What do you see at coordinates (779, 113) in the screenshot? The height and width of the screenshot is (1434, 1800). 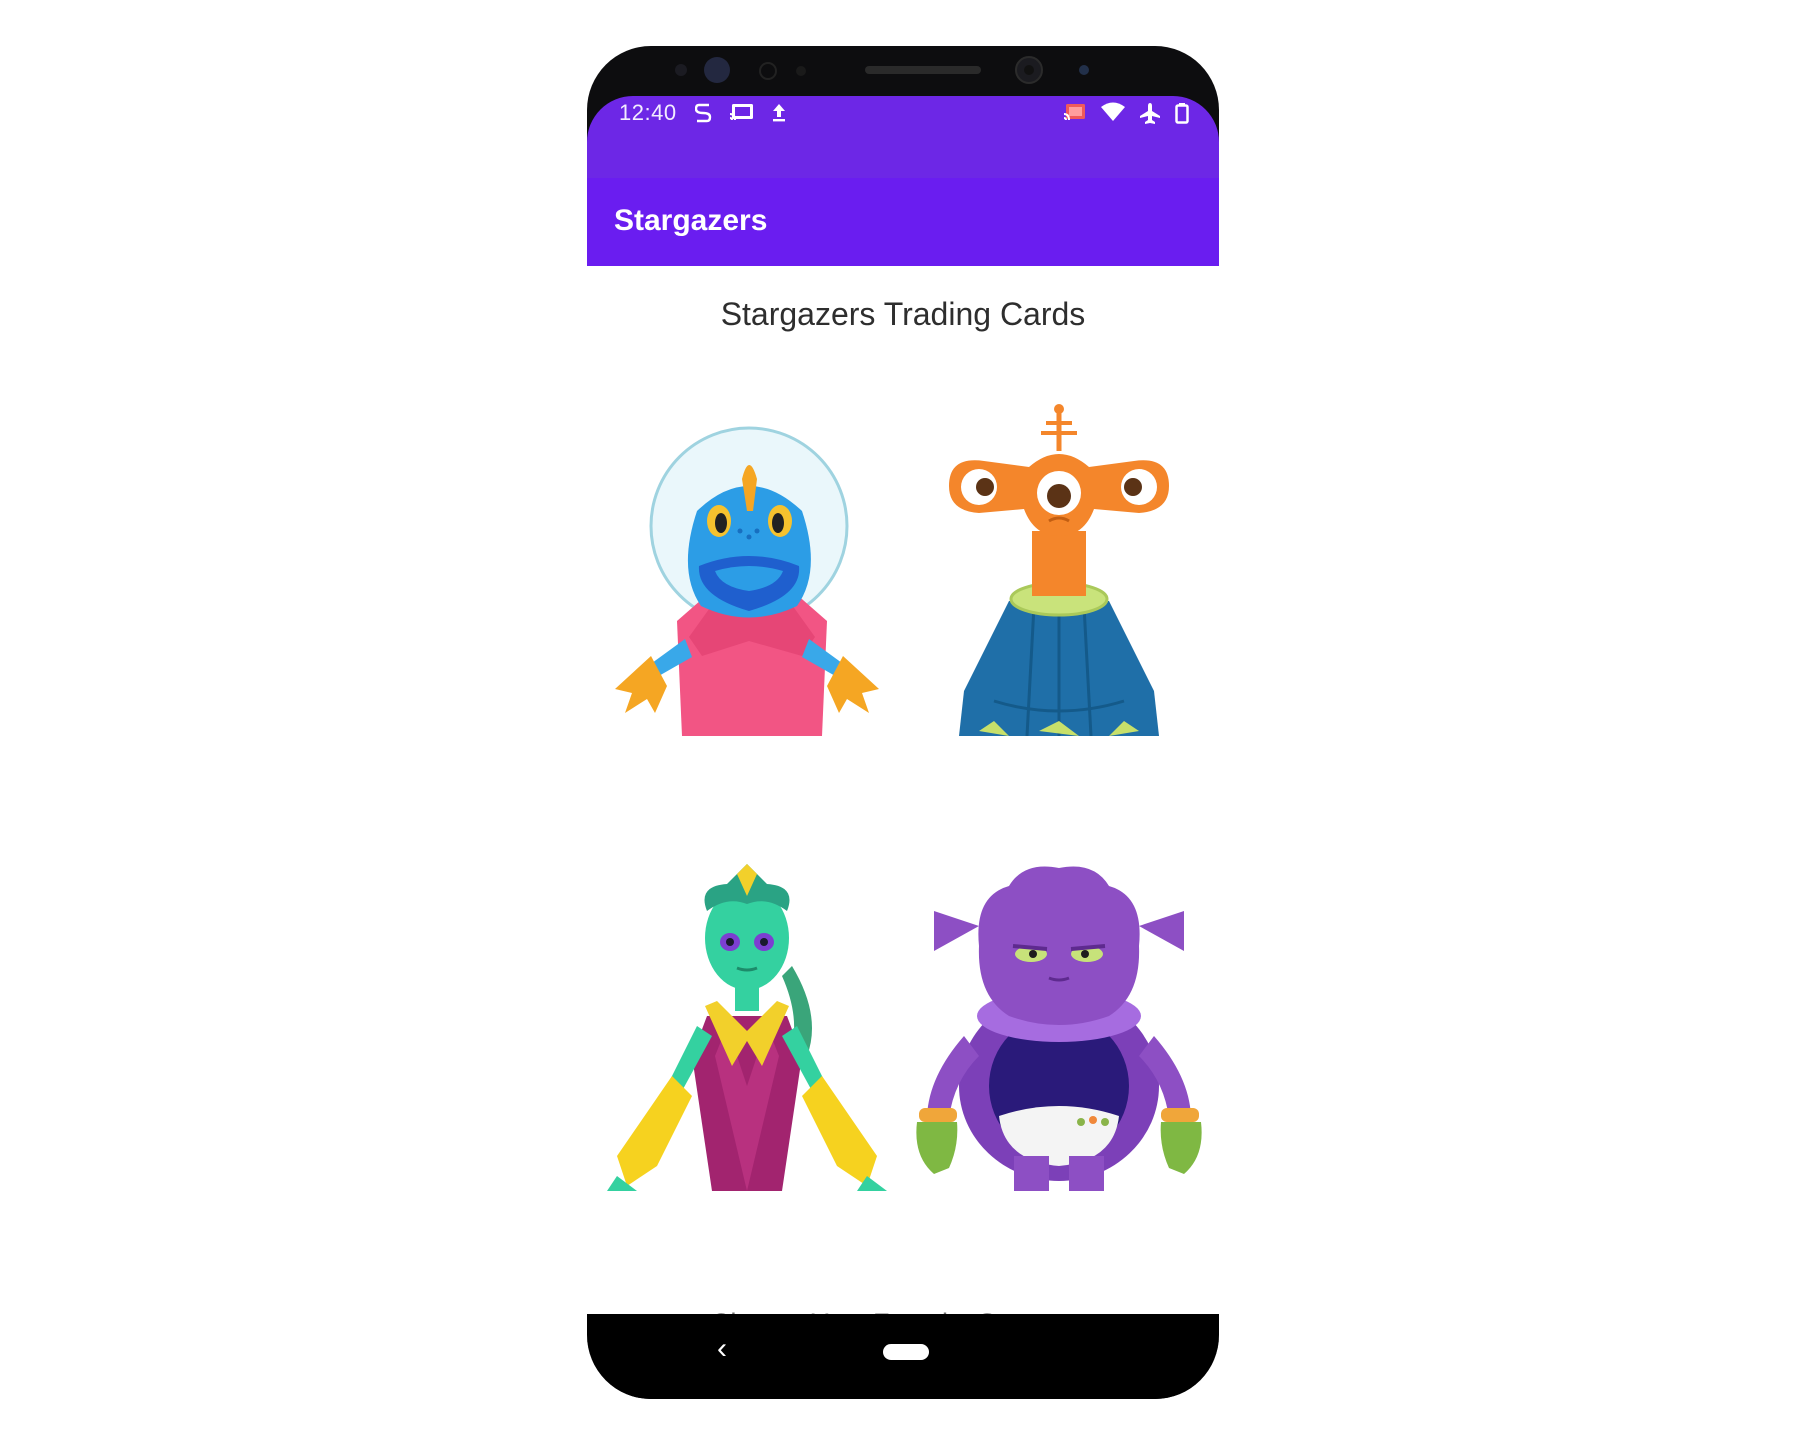 I see `upload-icon` at bounding box center [779, 113].